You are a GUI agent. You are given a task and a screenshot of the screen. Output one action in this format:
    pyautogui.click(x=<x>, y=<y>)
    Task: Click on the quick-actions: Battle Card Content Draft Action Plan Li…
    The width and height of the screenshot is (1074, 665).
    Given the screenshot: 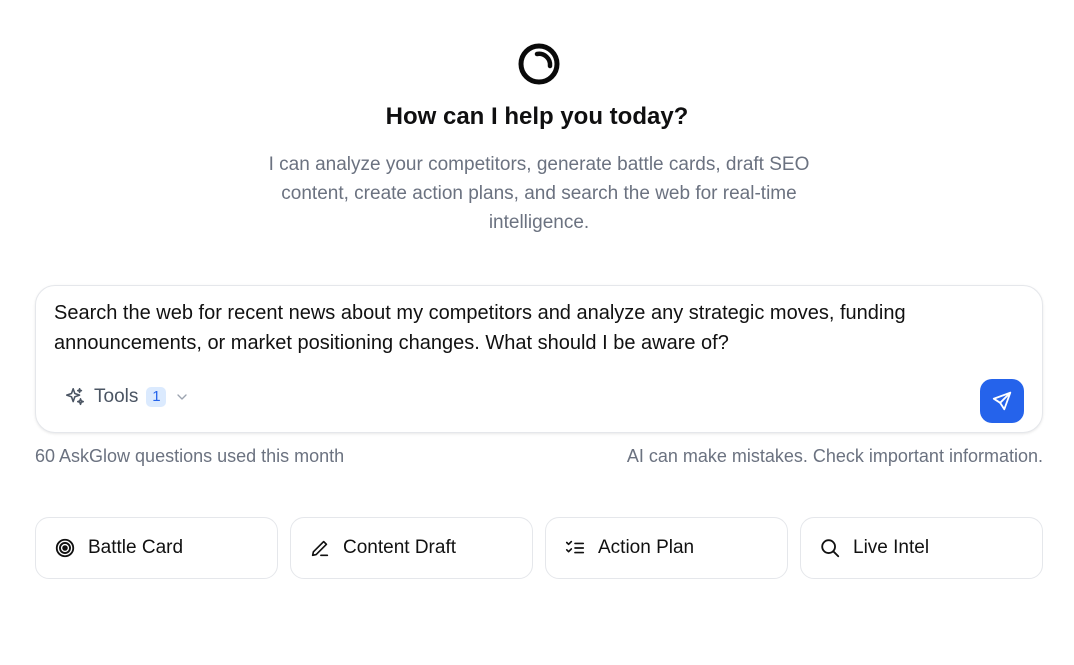 What is the action you would take?
    pyautogui.click(x=539, y=548)
    